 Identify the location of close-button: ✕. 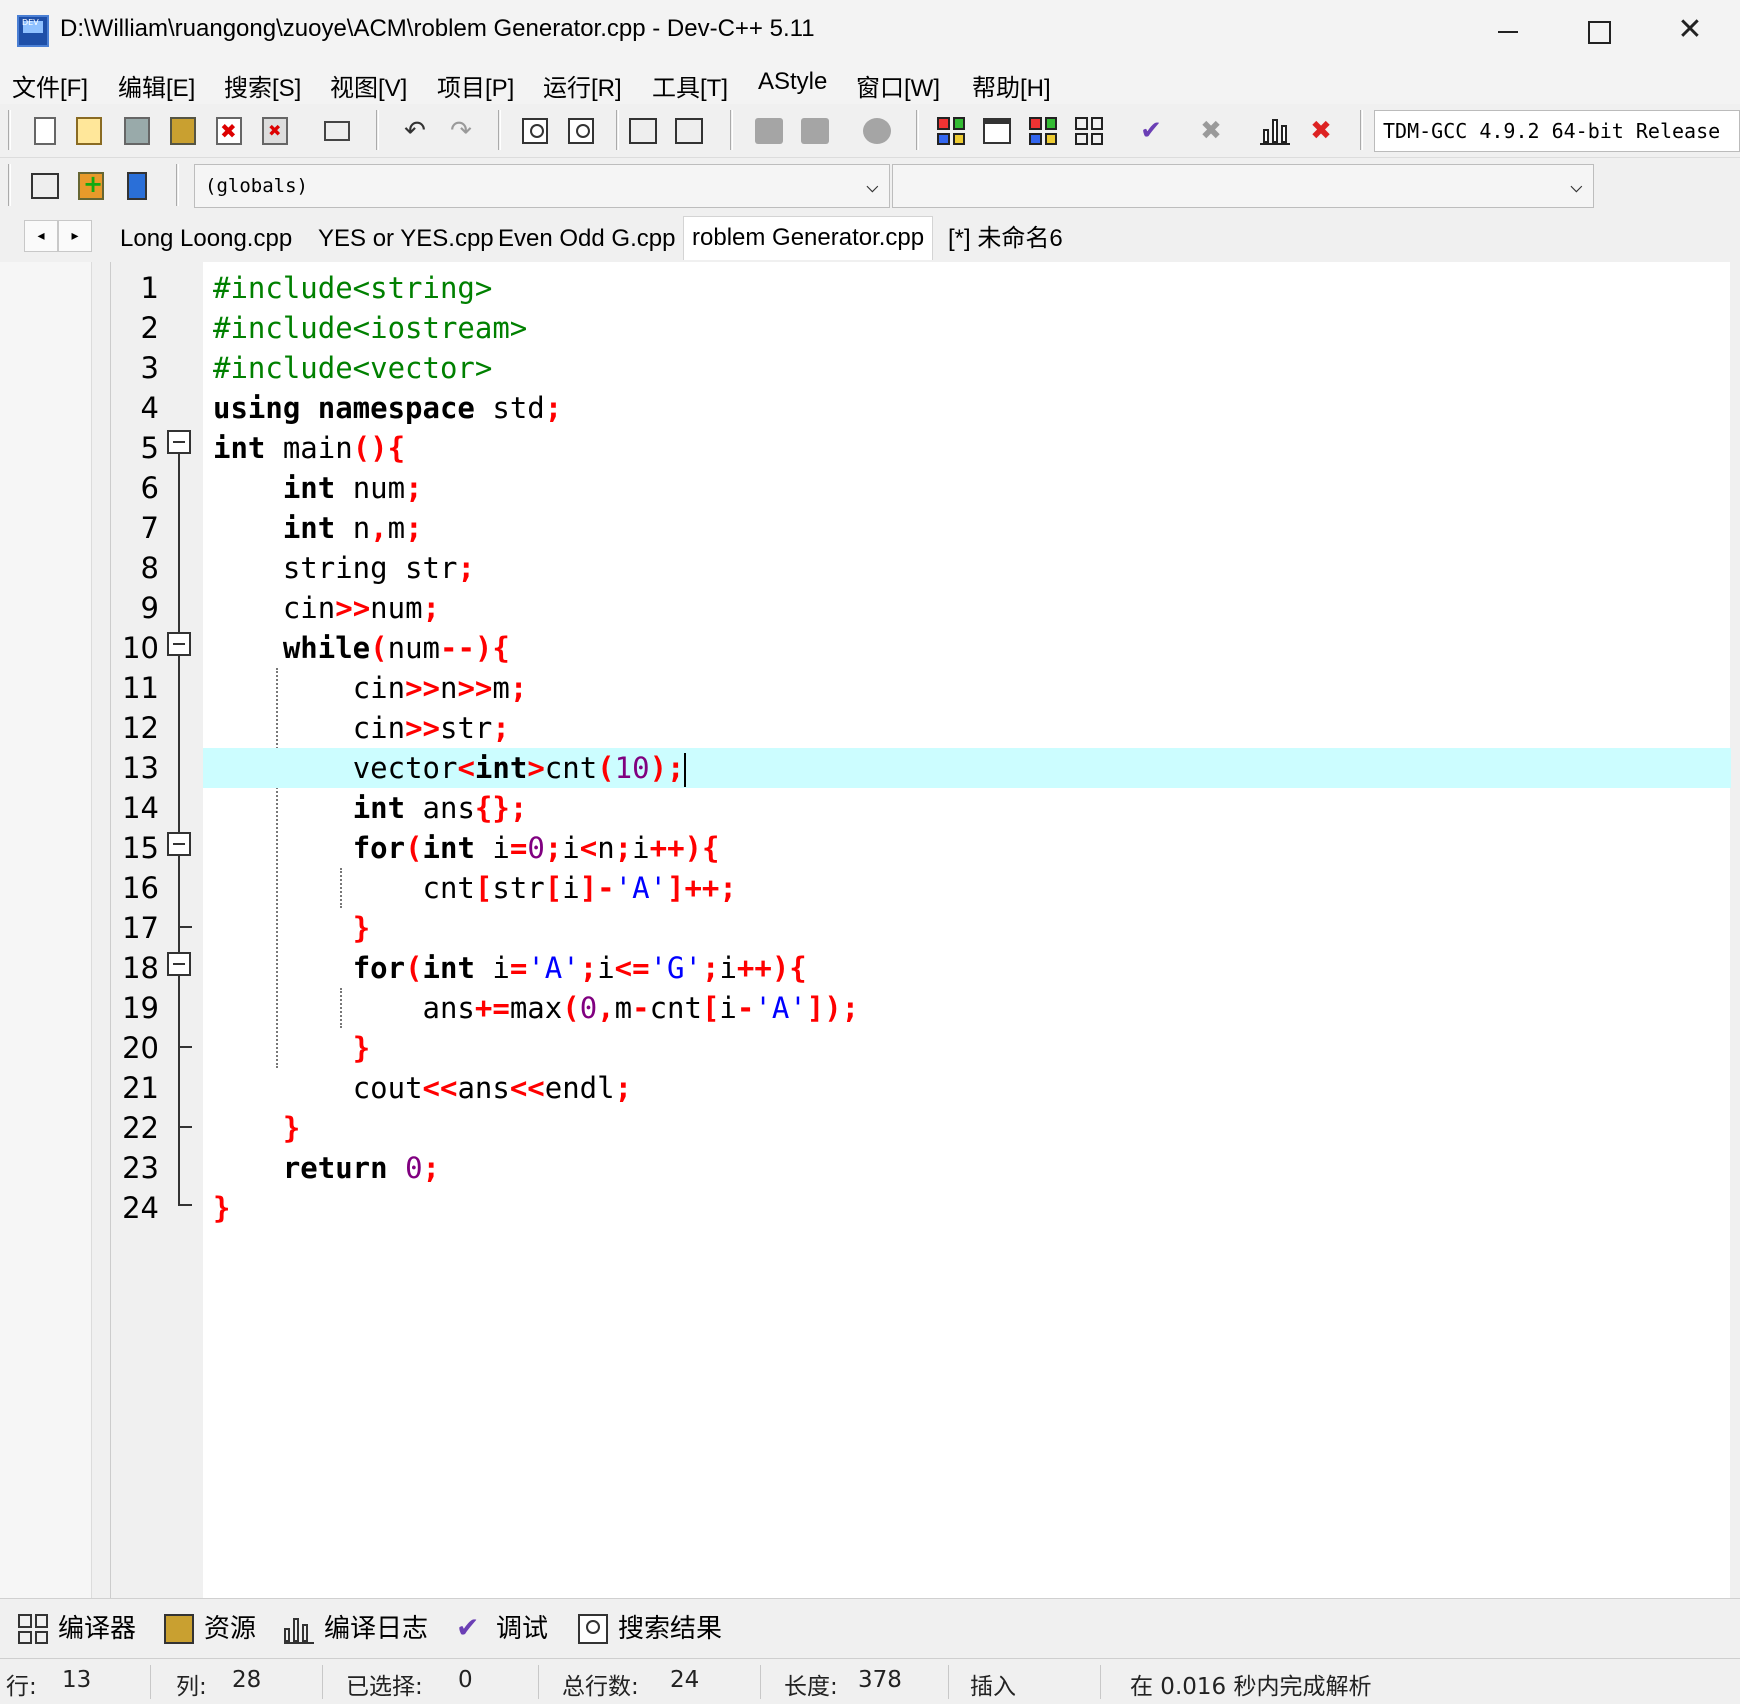
(1690, 31).